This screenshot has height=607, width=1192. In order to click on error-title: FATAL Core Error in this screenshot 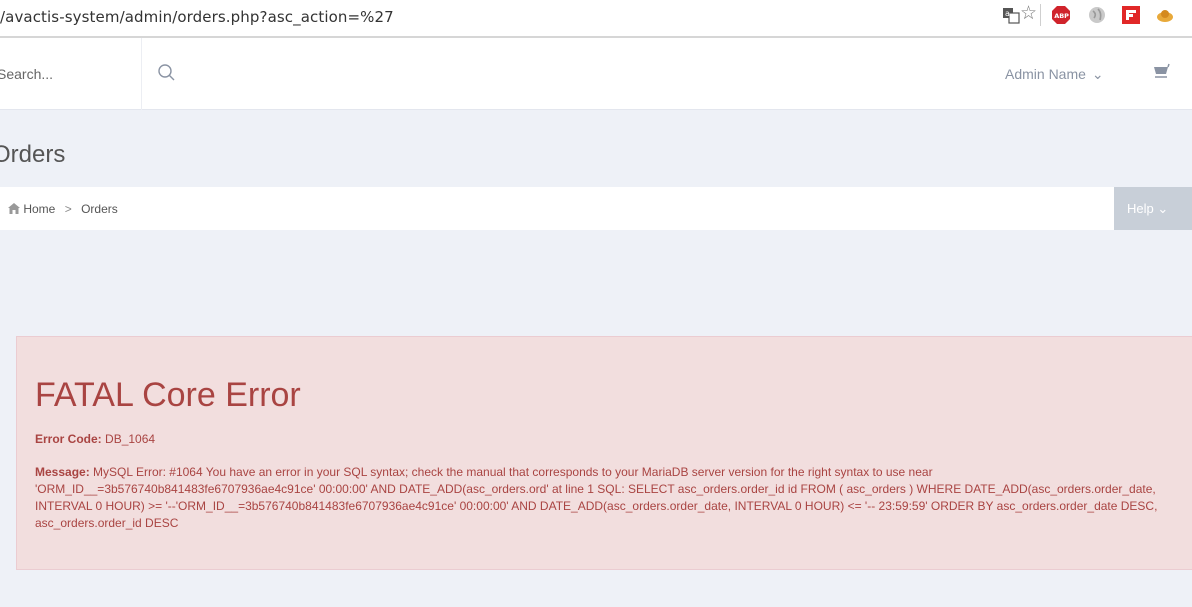, I will do `click(168, 395)`.